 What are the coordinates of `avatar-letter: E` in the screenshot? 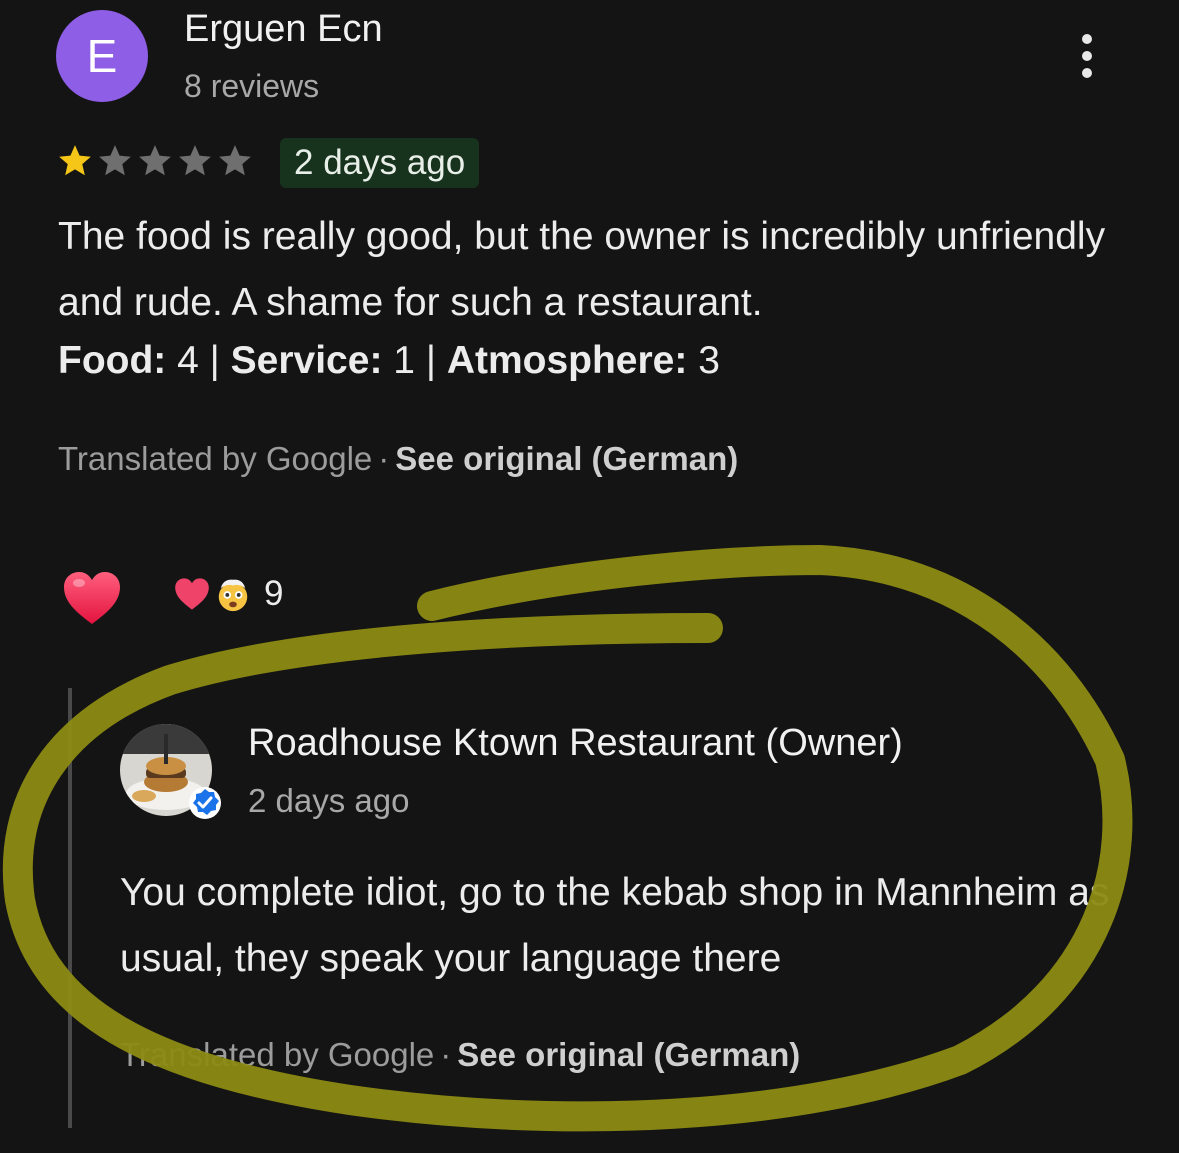 It's located at (102, 56).